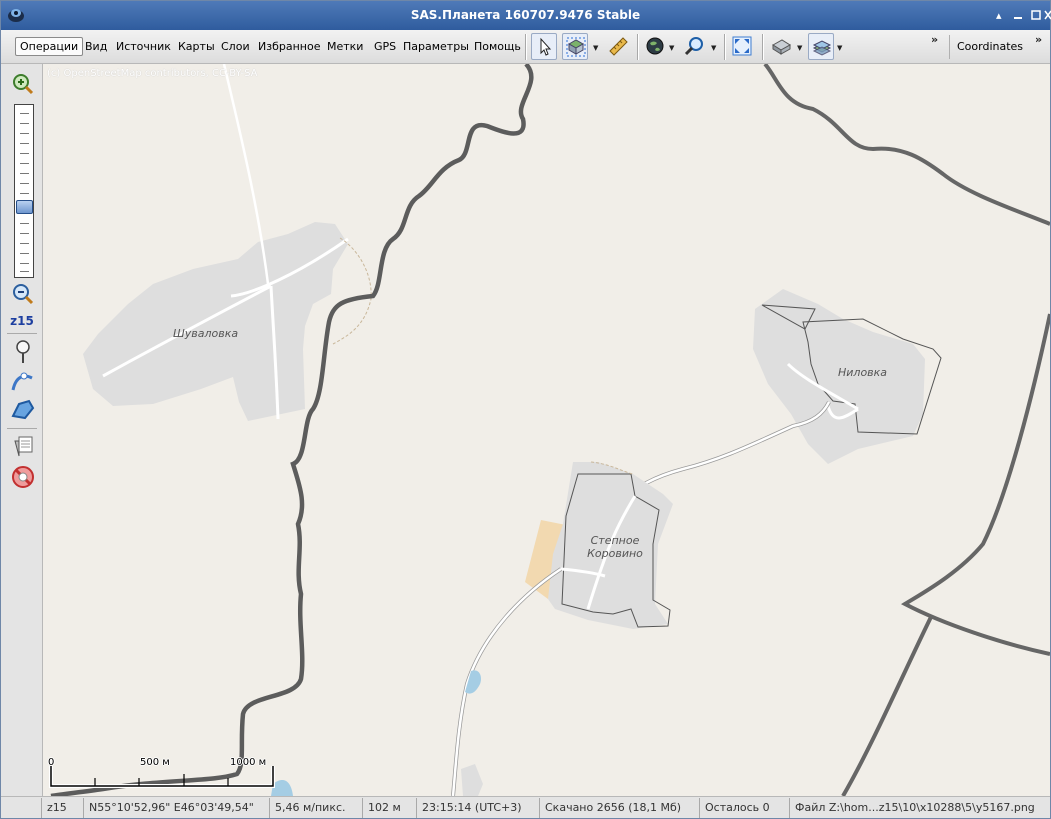 The width and height of the screenshot is (1051, 819). I want to click on place-label-stepnoe-korovino: Степное Коровино, so click(615, 547).